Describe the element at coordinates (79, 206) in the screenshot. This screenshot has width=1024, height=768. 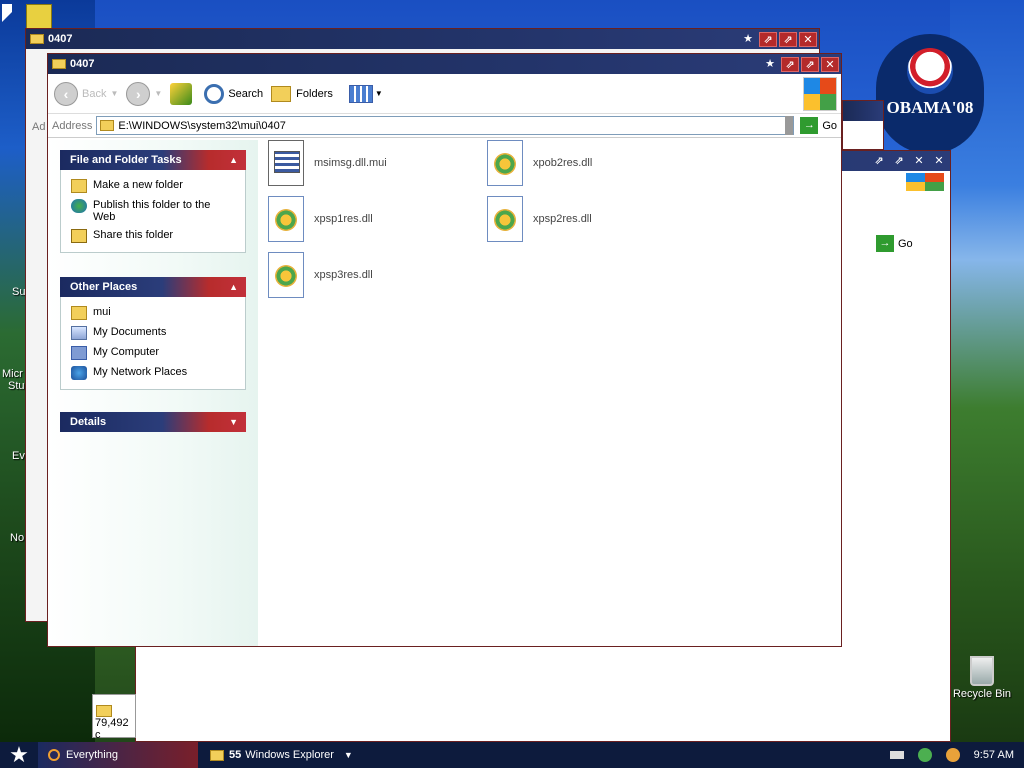
I see `globe-icon` at that location.